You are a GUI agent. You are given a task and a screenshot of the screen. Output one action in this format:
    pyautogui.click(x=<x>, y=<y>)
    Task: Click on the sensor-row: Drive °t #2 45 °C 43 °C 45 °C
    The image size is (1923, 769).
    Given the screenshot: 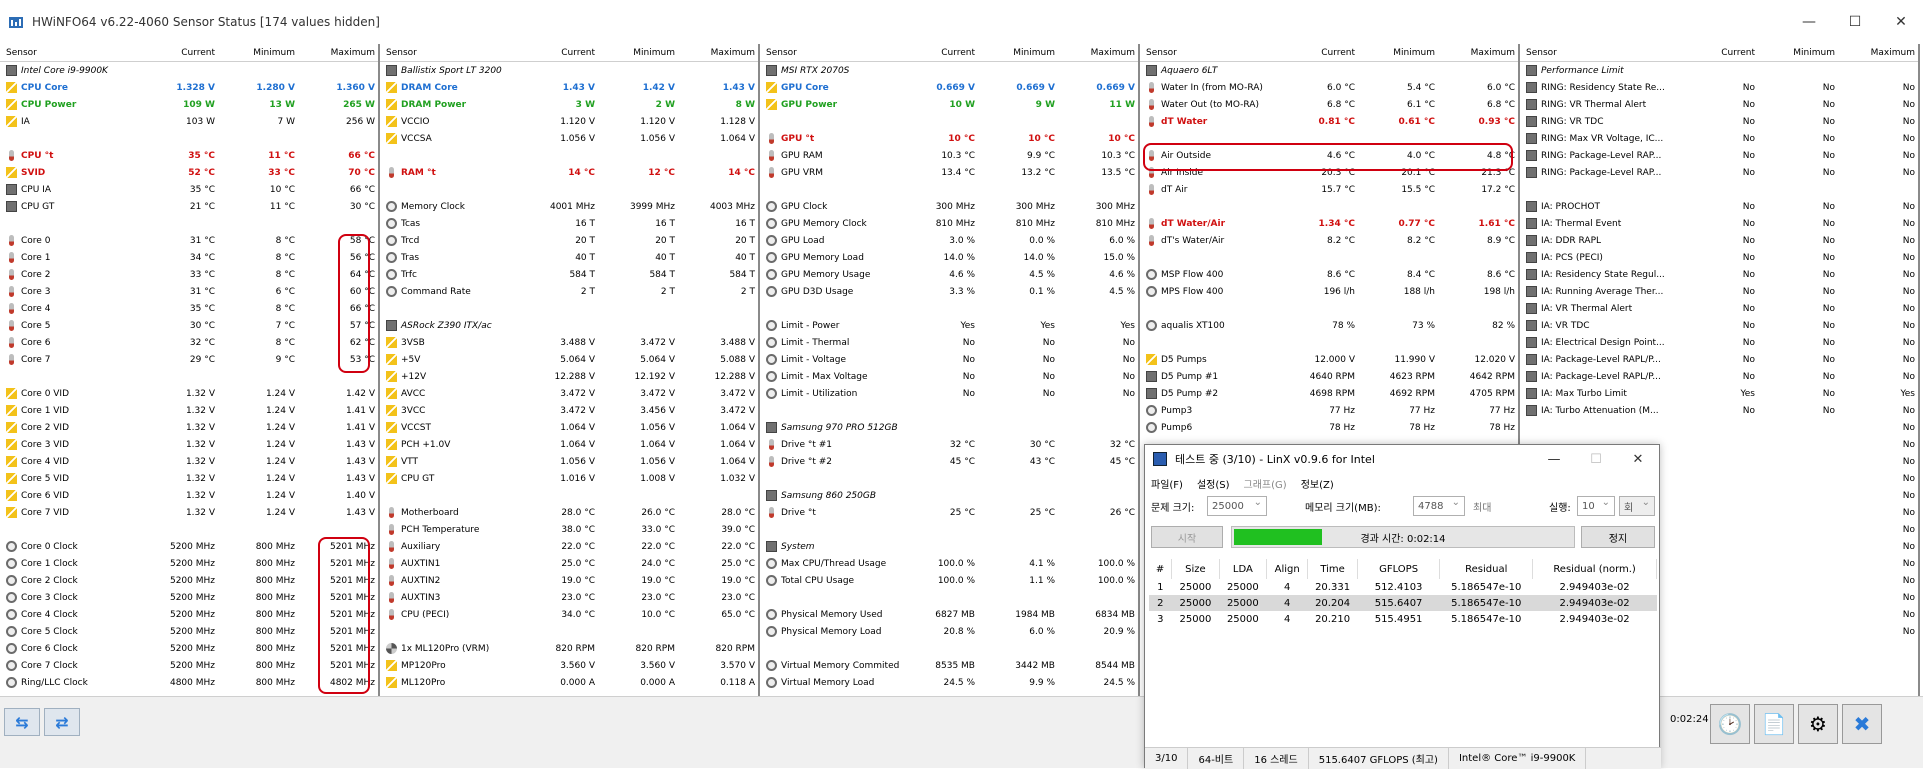 What is the action you would take?
    pyautogui.click(x=949, y=461)
    